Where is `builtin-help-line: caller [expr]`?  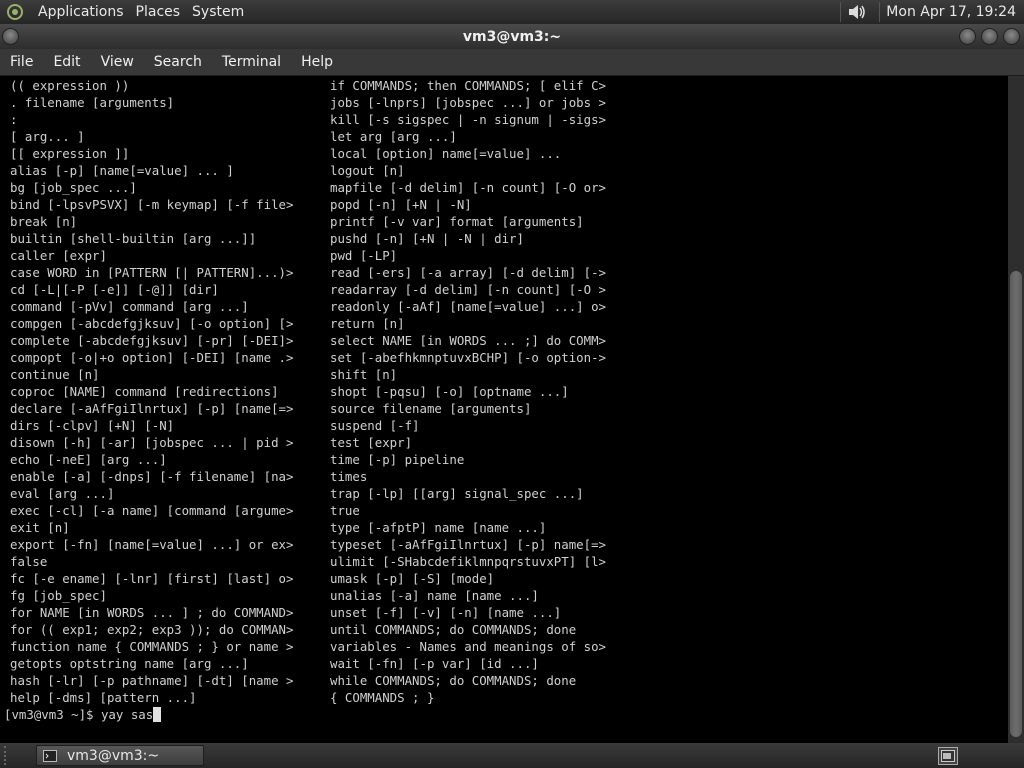
builtin-help-line: caller [expr] is located at coordinates (58, 255).